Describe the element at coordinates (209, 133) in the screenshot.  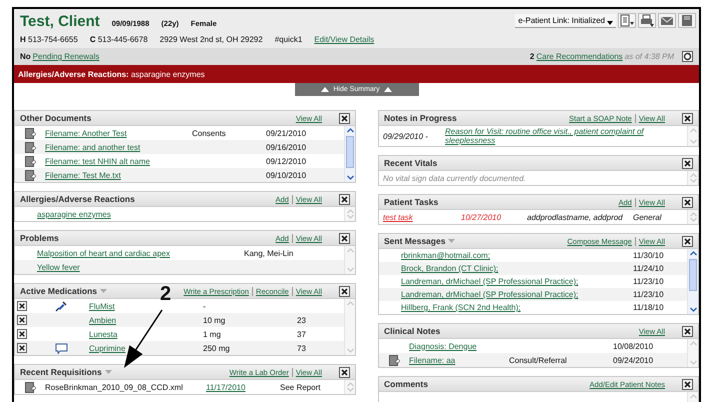
I see `table-cell: Consents` at that location.